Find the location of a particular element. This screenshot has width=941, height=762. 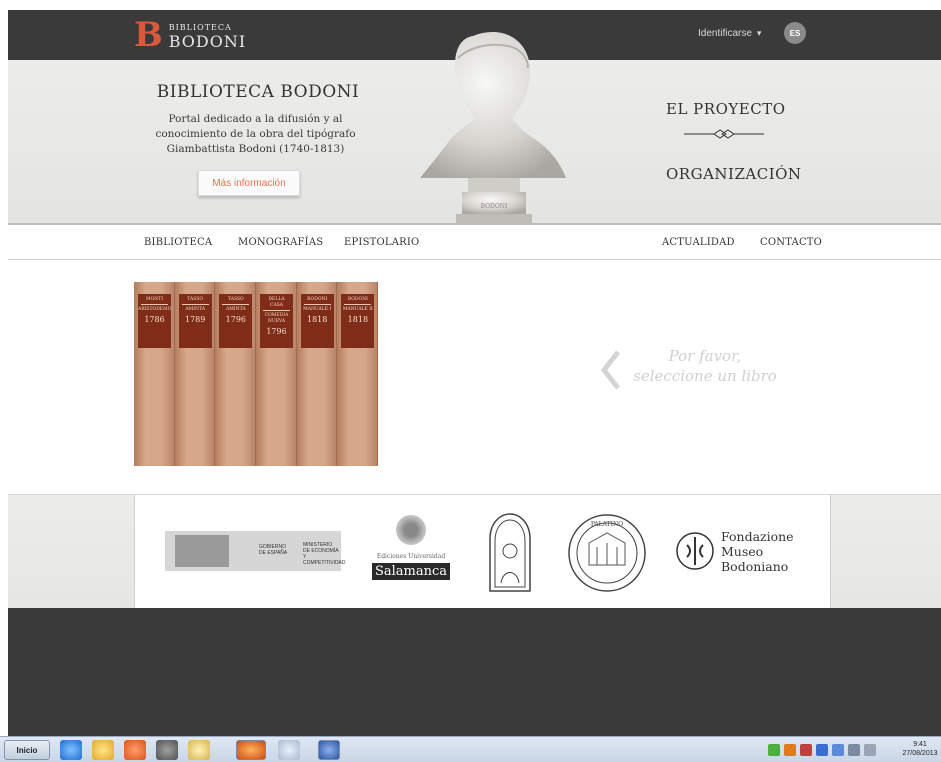

book-label: TASSO AMINTA 1789 is located at coordinates (195, 321).